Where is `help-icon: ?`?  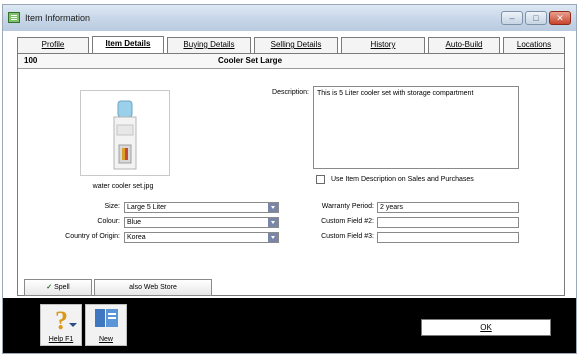 help-icon: ? is located at coordinates (66, 320).